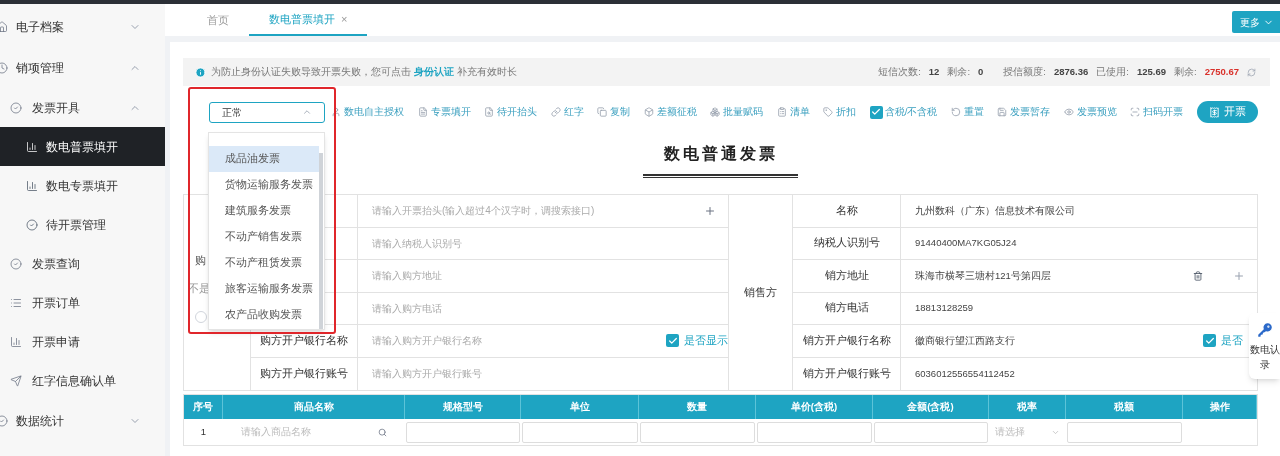  I want to click on toolbar-link: 批量赋码, so click(743, 112).